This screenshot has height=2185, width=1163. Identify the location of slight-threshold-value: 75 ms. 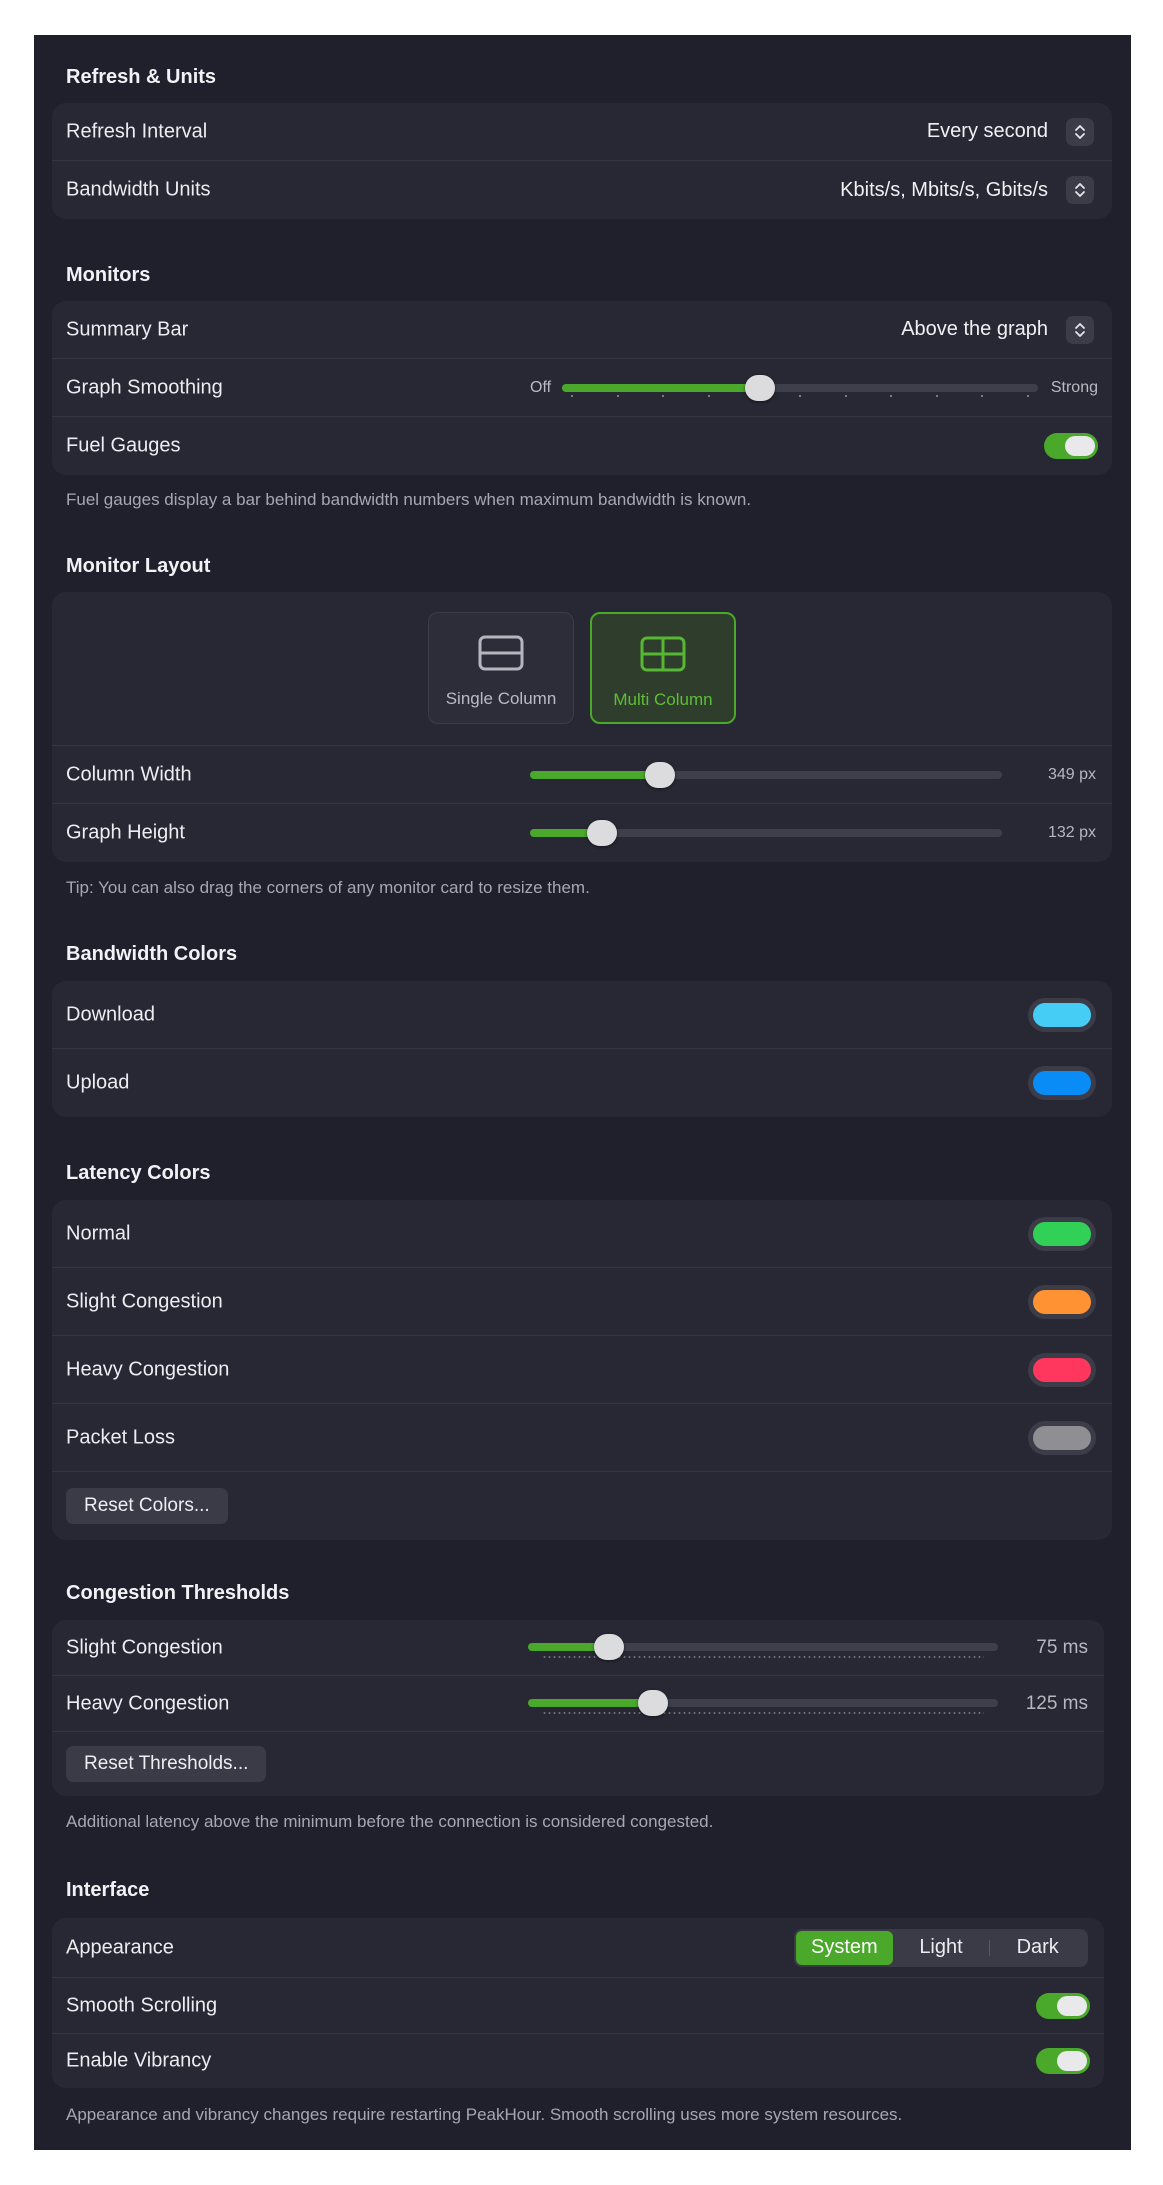
(1062, 1647).